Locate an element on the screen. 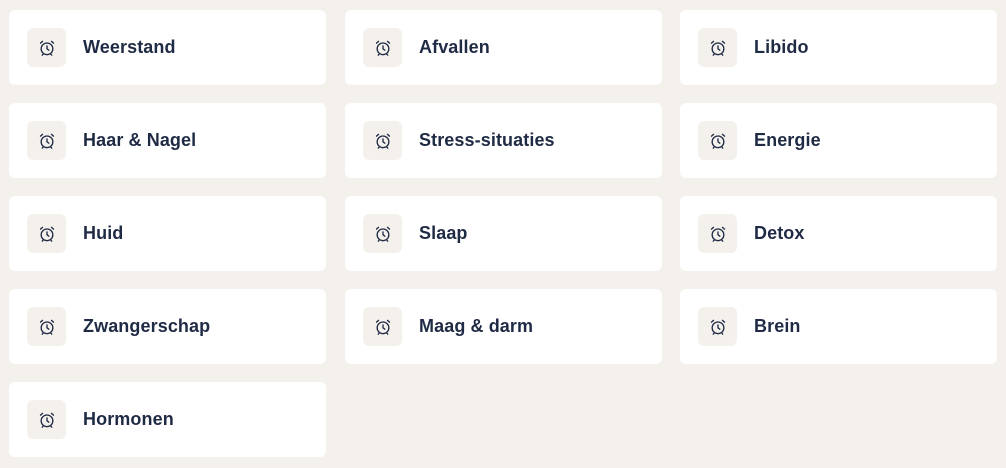 This screenshot has height=468, width=1006. category-card-libido: Libido is located at coordinates (838, 47).